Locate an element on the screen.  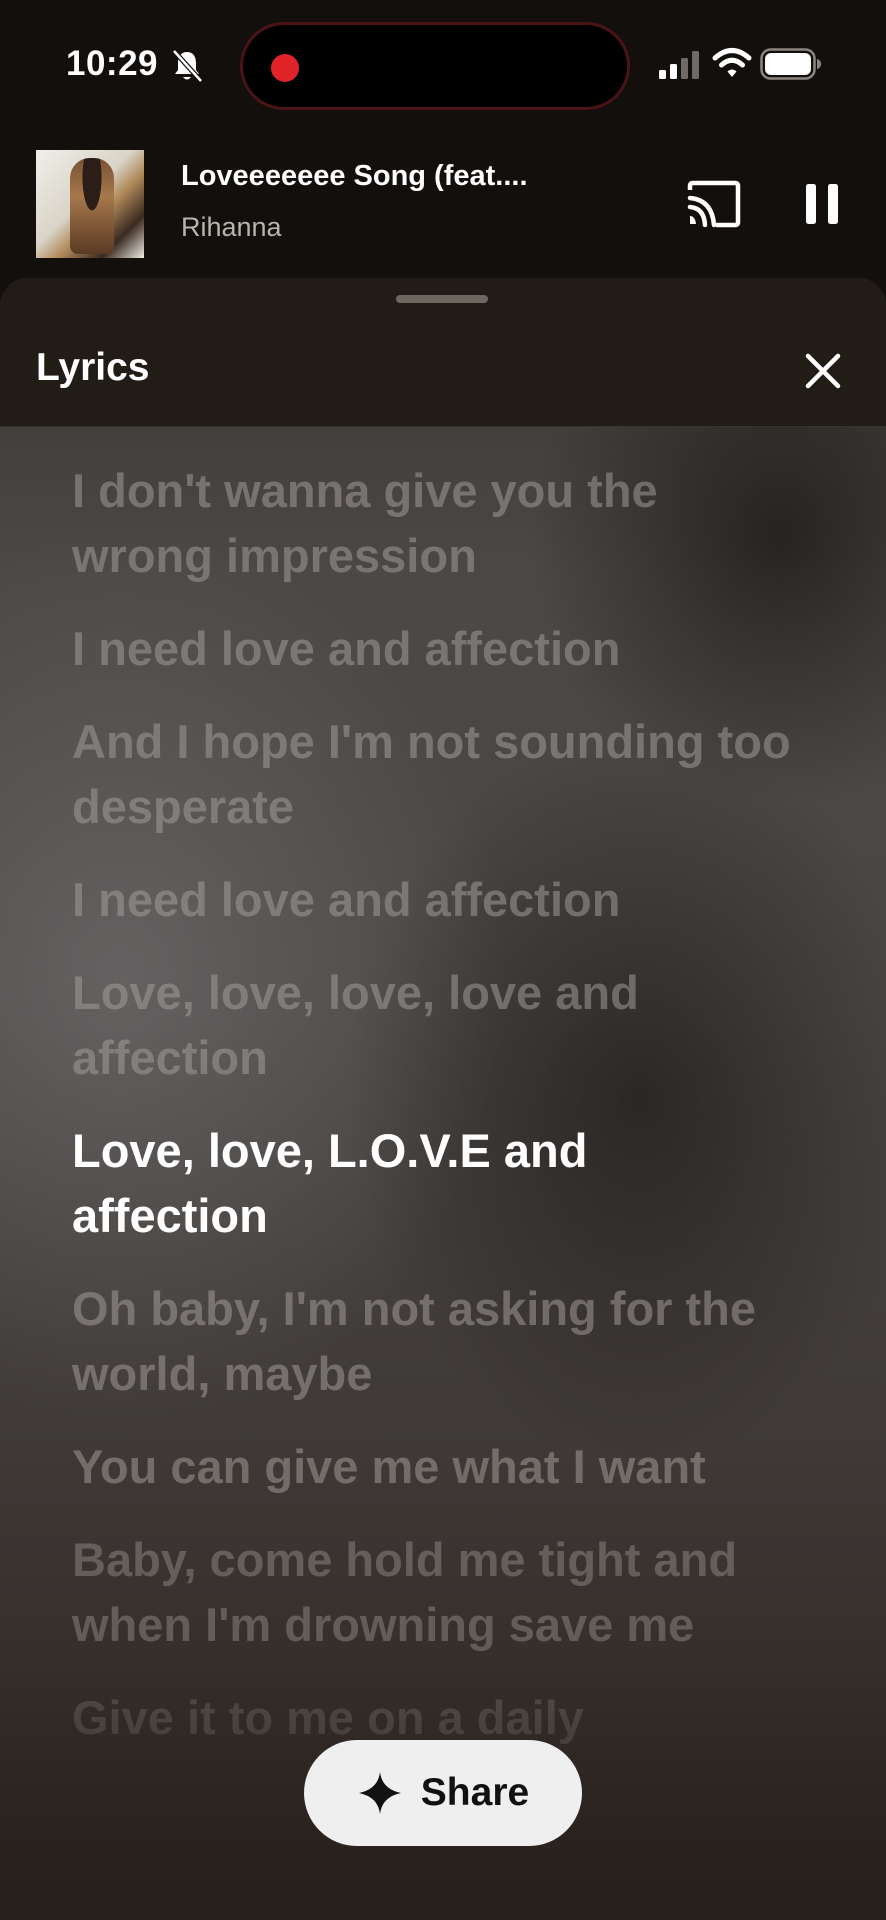
close-icon is located at coordinates (823, 371).